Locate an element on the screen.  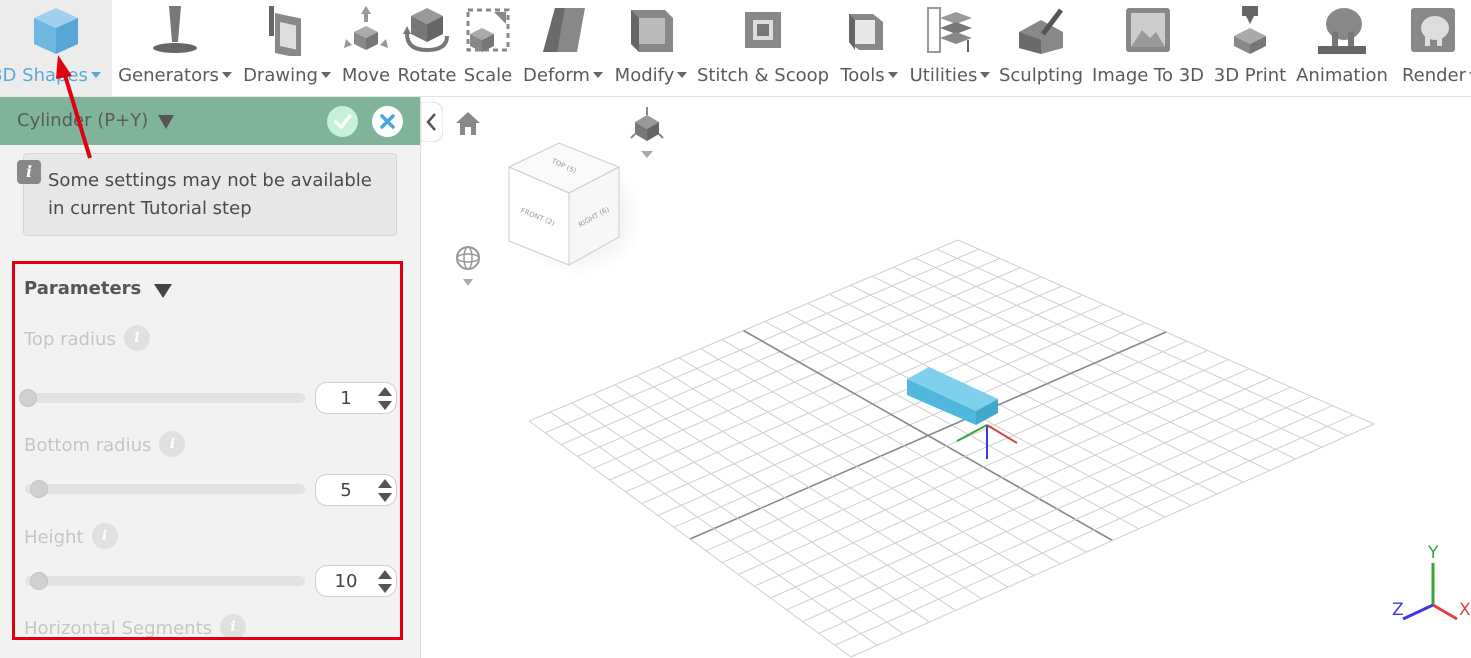
toolbar-label: Generators is located at coordinates (168, 75).